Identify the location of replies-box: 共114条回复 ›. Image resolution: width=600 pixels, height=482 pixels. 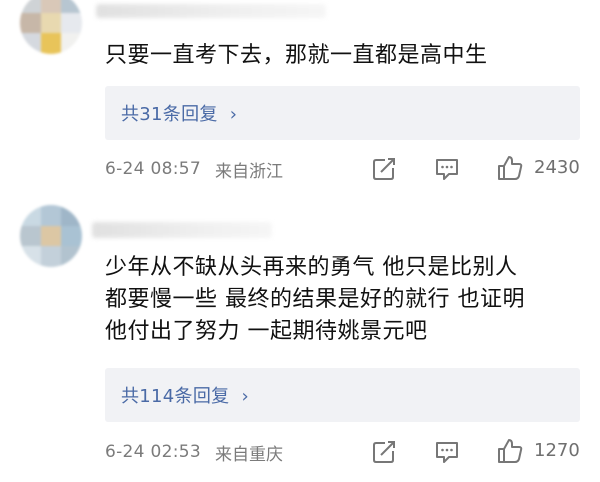
(342, 395).